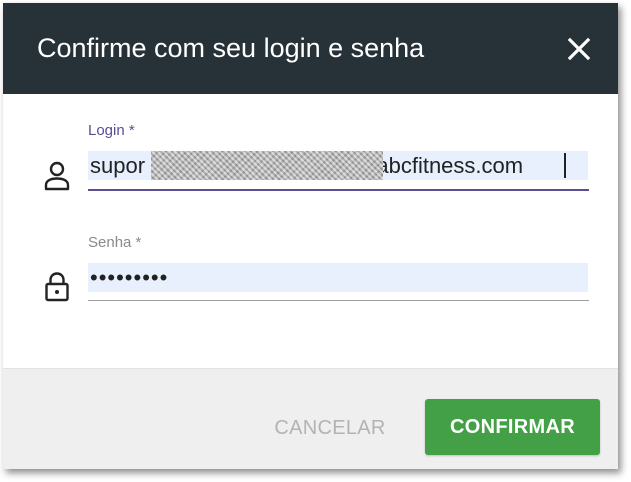  I want to click on senha-input, so click(338, 277).